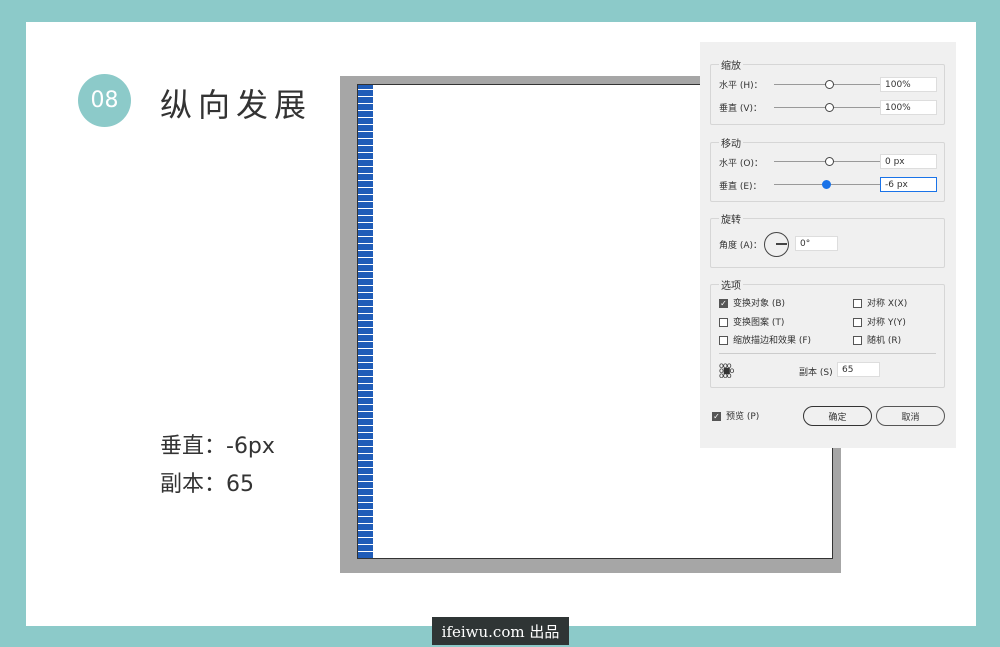  Describe the element at coordinates (217, 446) in the screenshot. I see `note-vertical: 垂直：-6px` at that location.